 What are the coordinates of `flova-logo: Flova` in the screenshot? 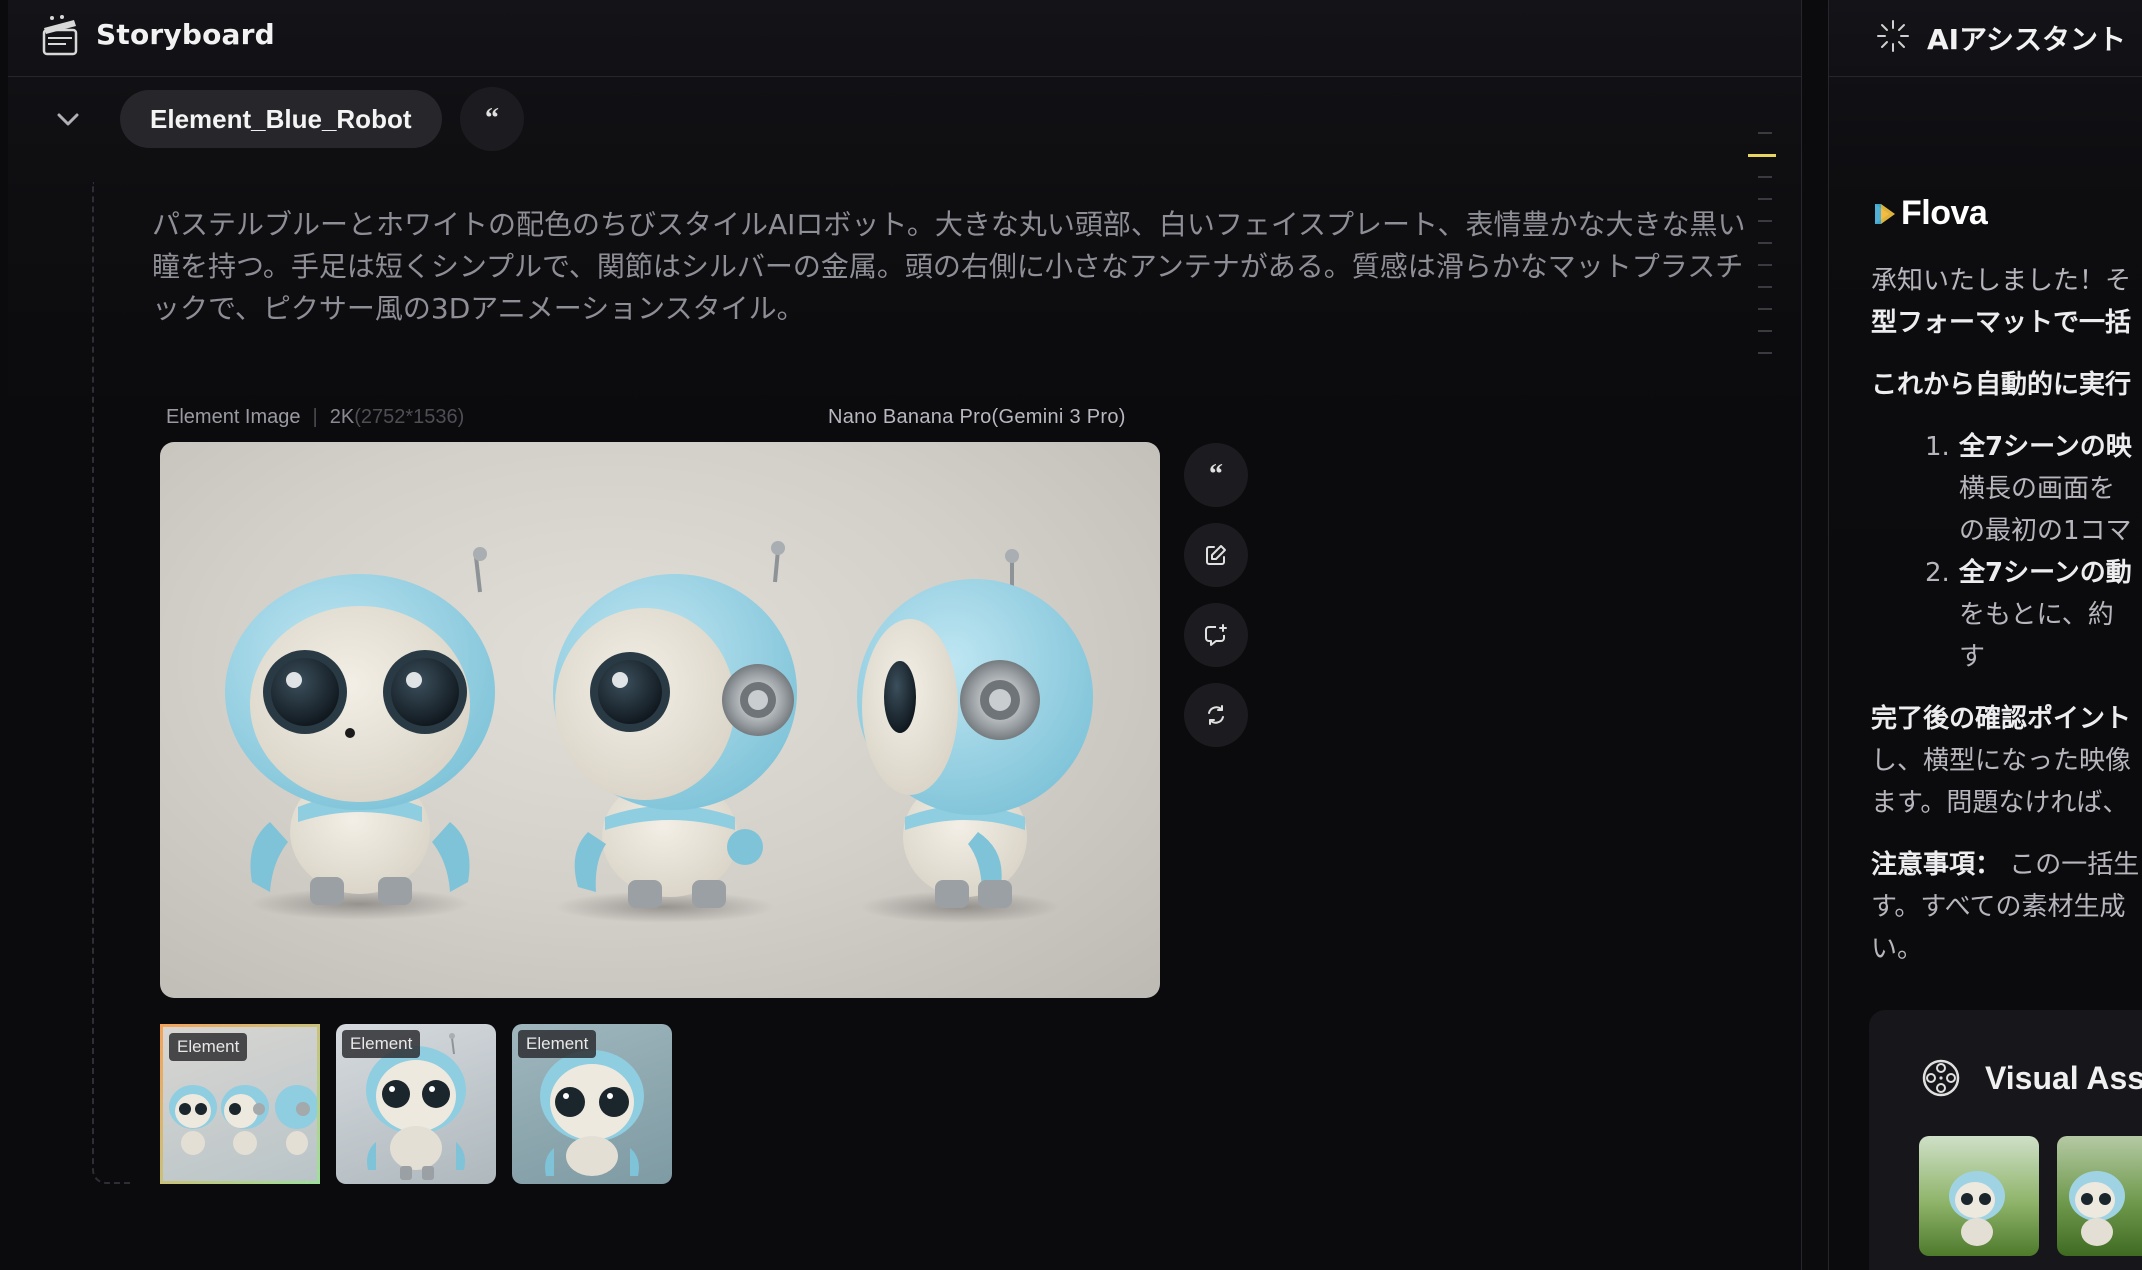 It's located at (1931, 213).